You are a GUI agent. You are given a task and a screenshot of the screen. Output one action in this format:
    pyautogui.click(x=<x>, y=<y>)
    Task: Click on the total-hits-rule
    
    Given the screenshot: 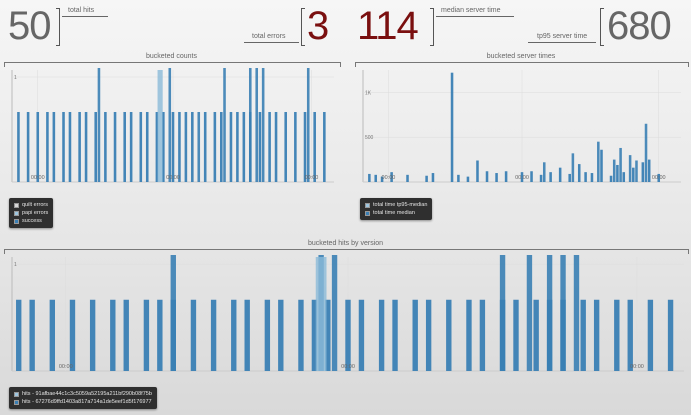 What is the action you would take?
    pyautogui.click(x=85, y=16)
    